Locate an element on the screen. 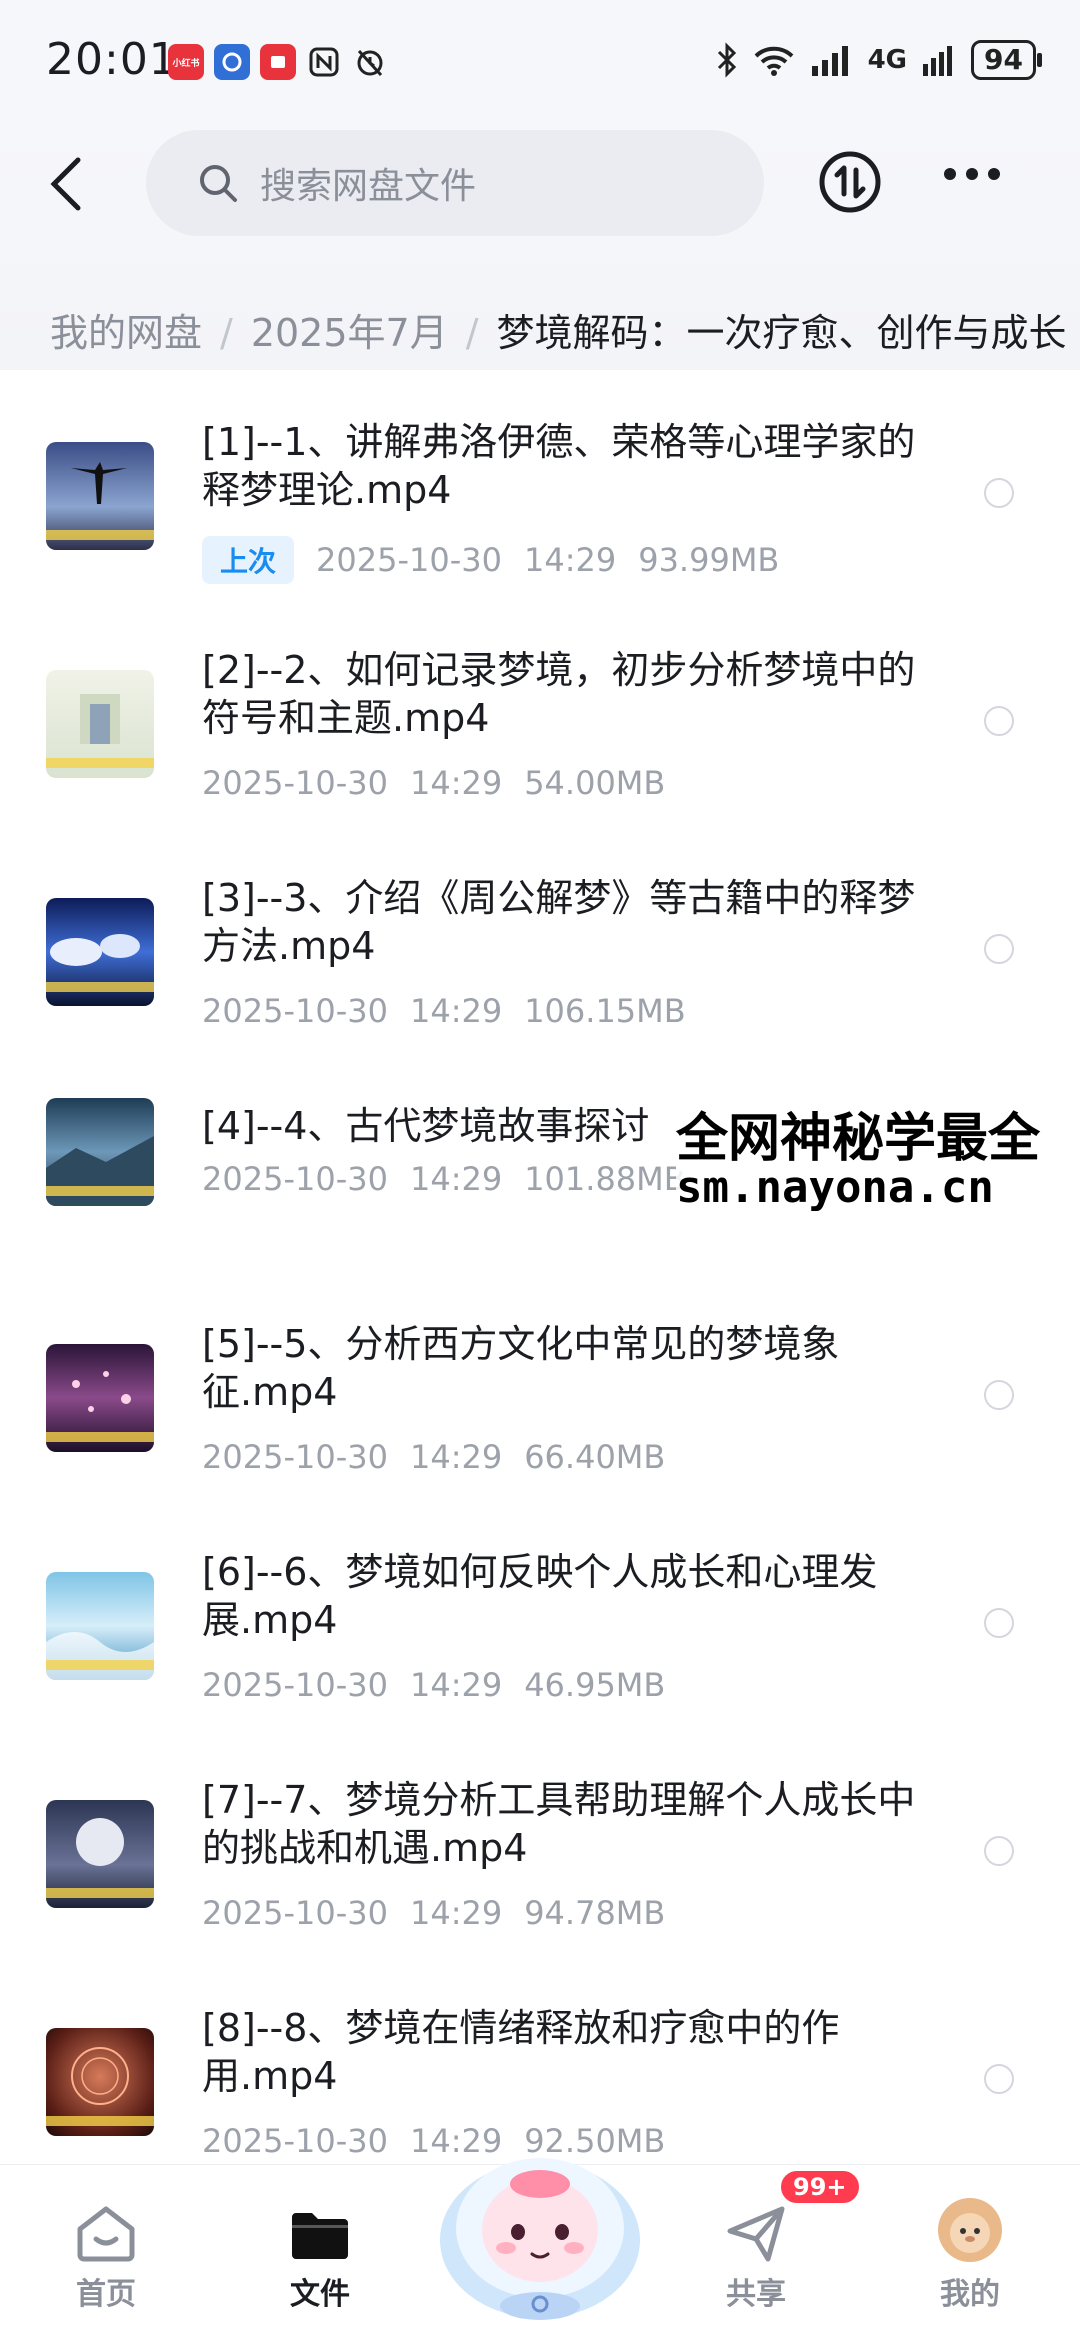  home-icon is located at coordinates (106, 2234).